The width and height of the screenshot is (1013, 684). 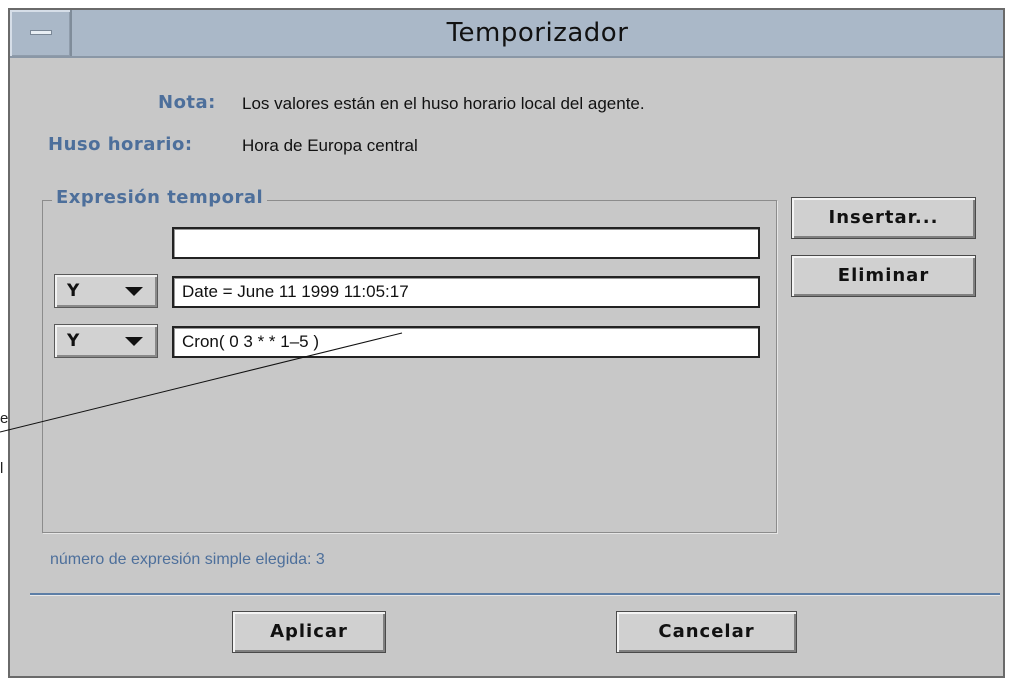 I want to click on title-bar: Temporizador, so click(x=506, y=34).